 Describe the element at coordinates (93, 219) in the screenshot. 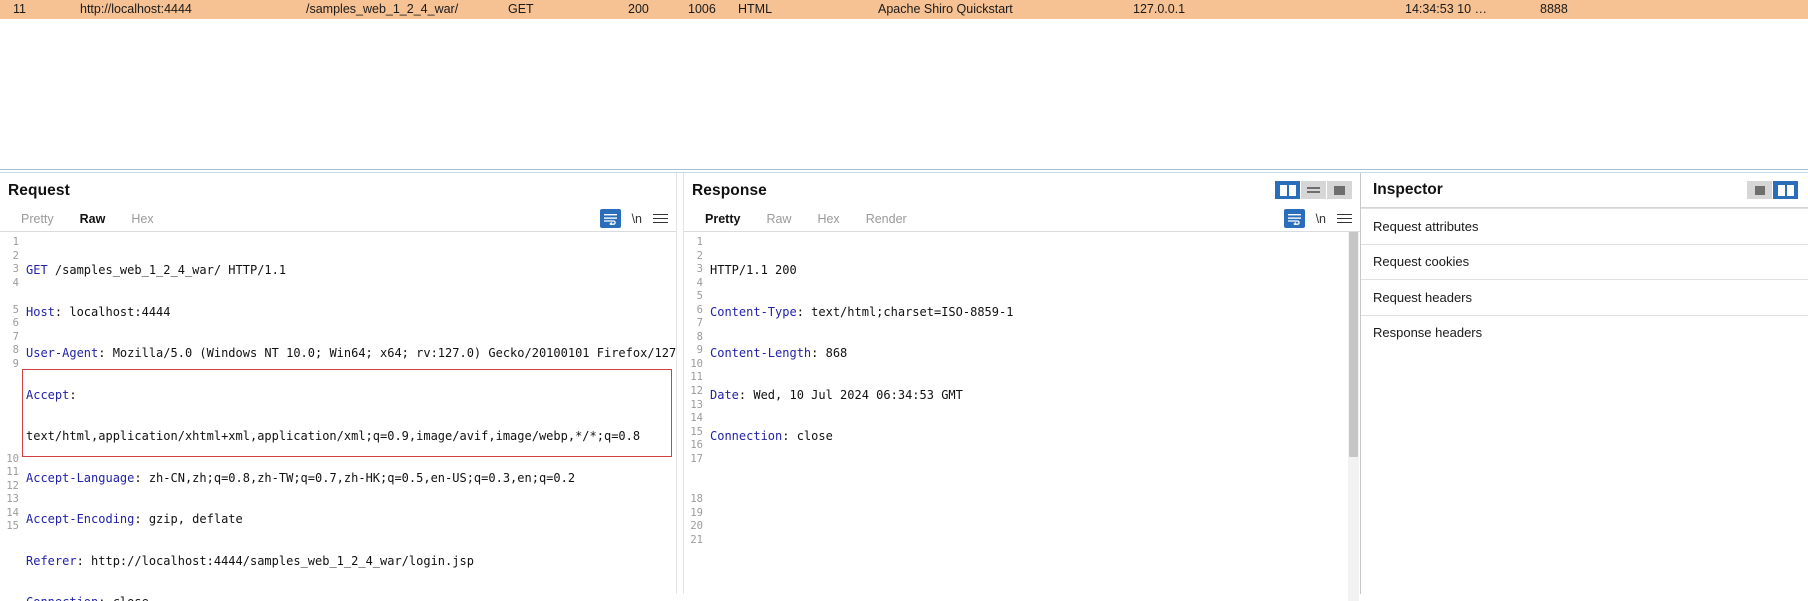

I see `request-tab-raw: Raw` at that location.